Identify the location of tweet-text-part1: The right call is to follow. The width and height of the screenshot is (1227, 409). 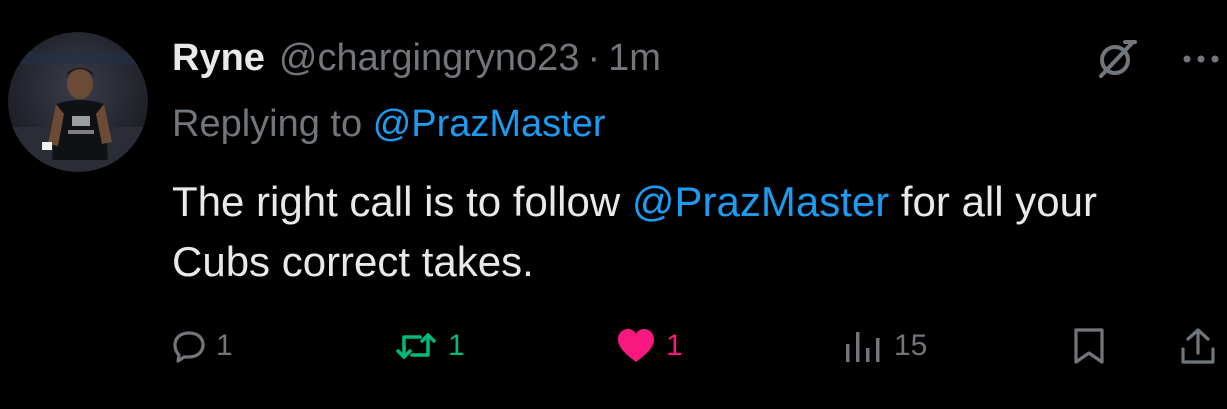
(396, 201).